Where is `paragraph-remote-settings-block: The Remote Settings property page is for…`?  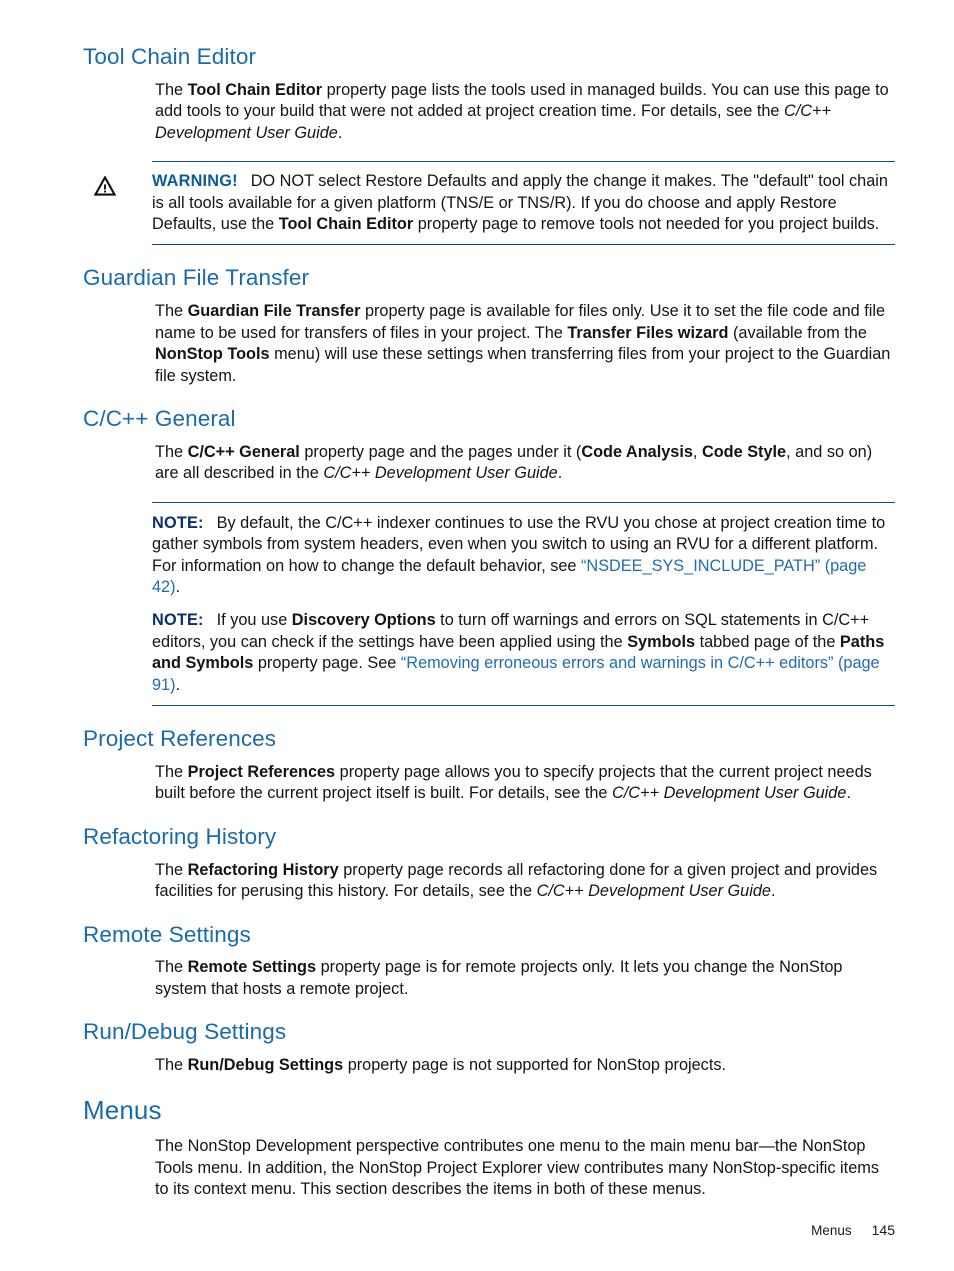 paragraph-remote-settings-block: The Remote Settings property page is for… is located at coordinates (525, 978).